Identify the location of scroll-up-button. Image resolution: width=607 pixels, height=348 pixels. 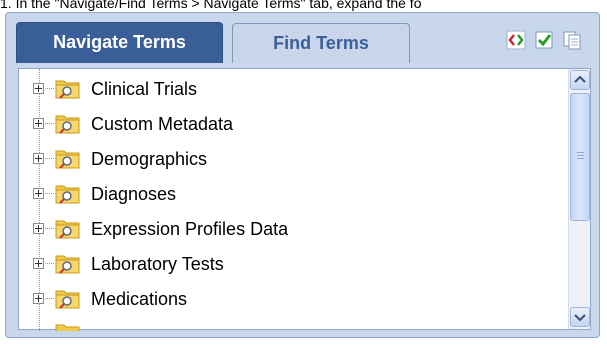
(580, 80).